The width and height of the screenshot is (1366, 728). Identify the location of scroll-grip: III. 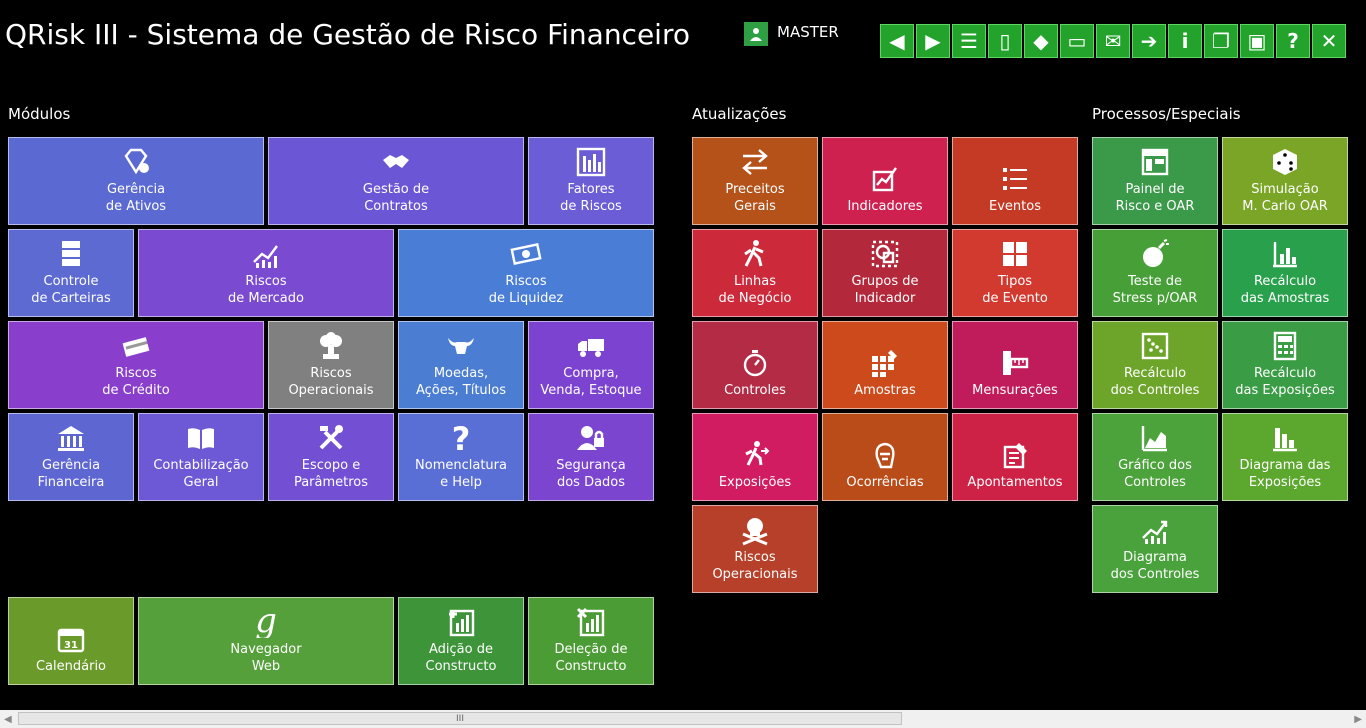
(460, 718).